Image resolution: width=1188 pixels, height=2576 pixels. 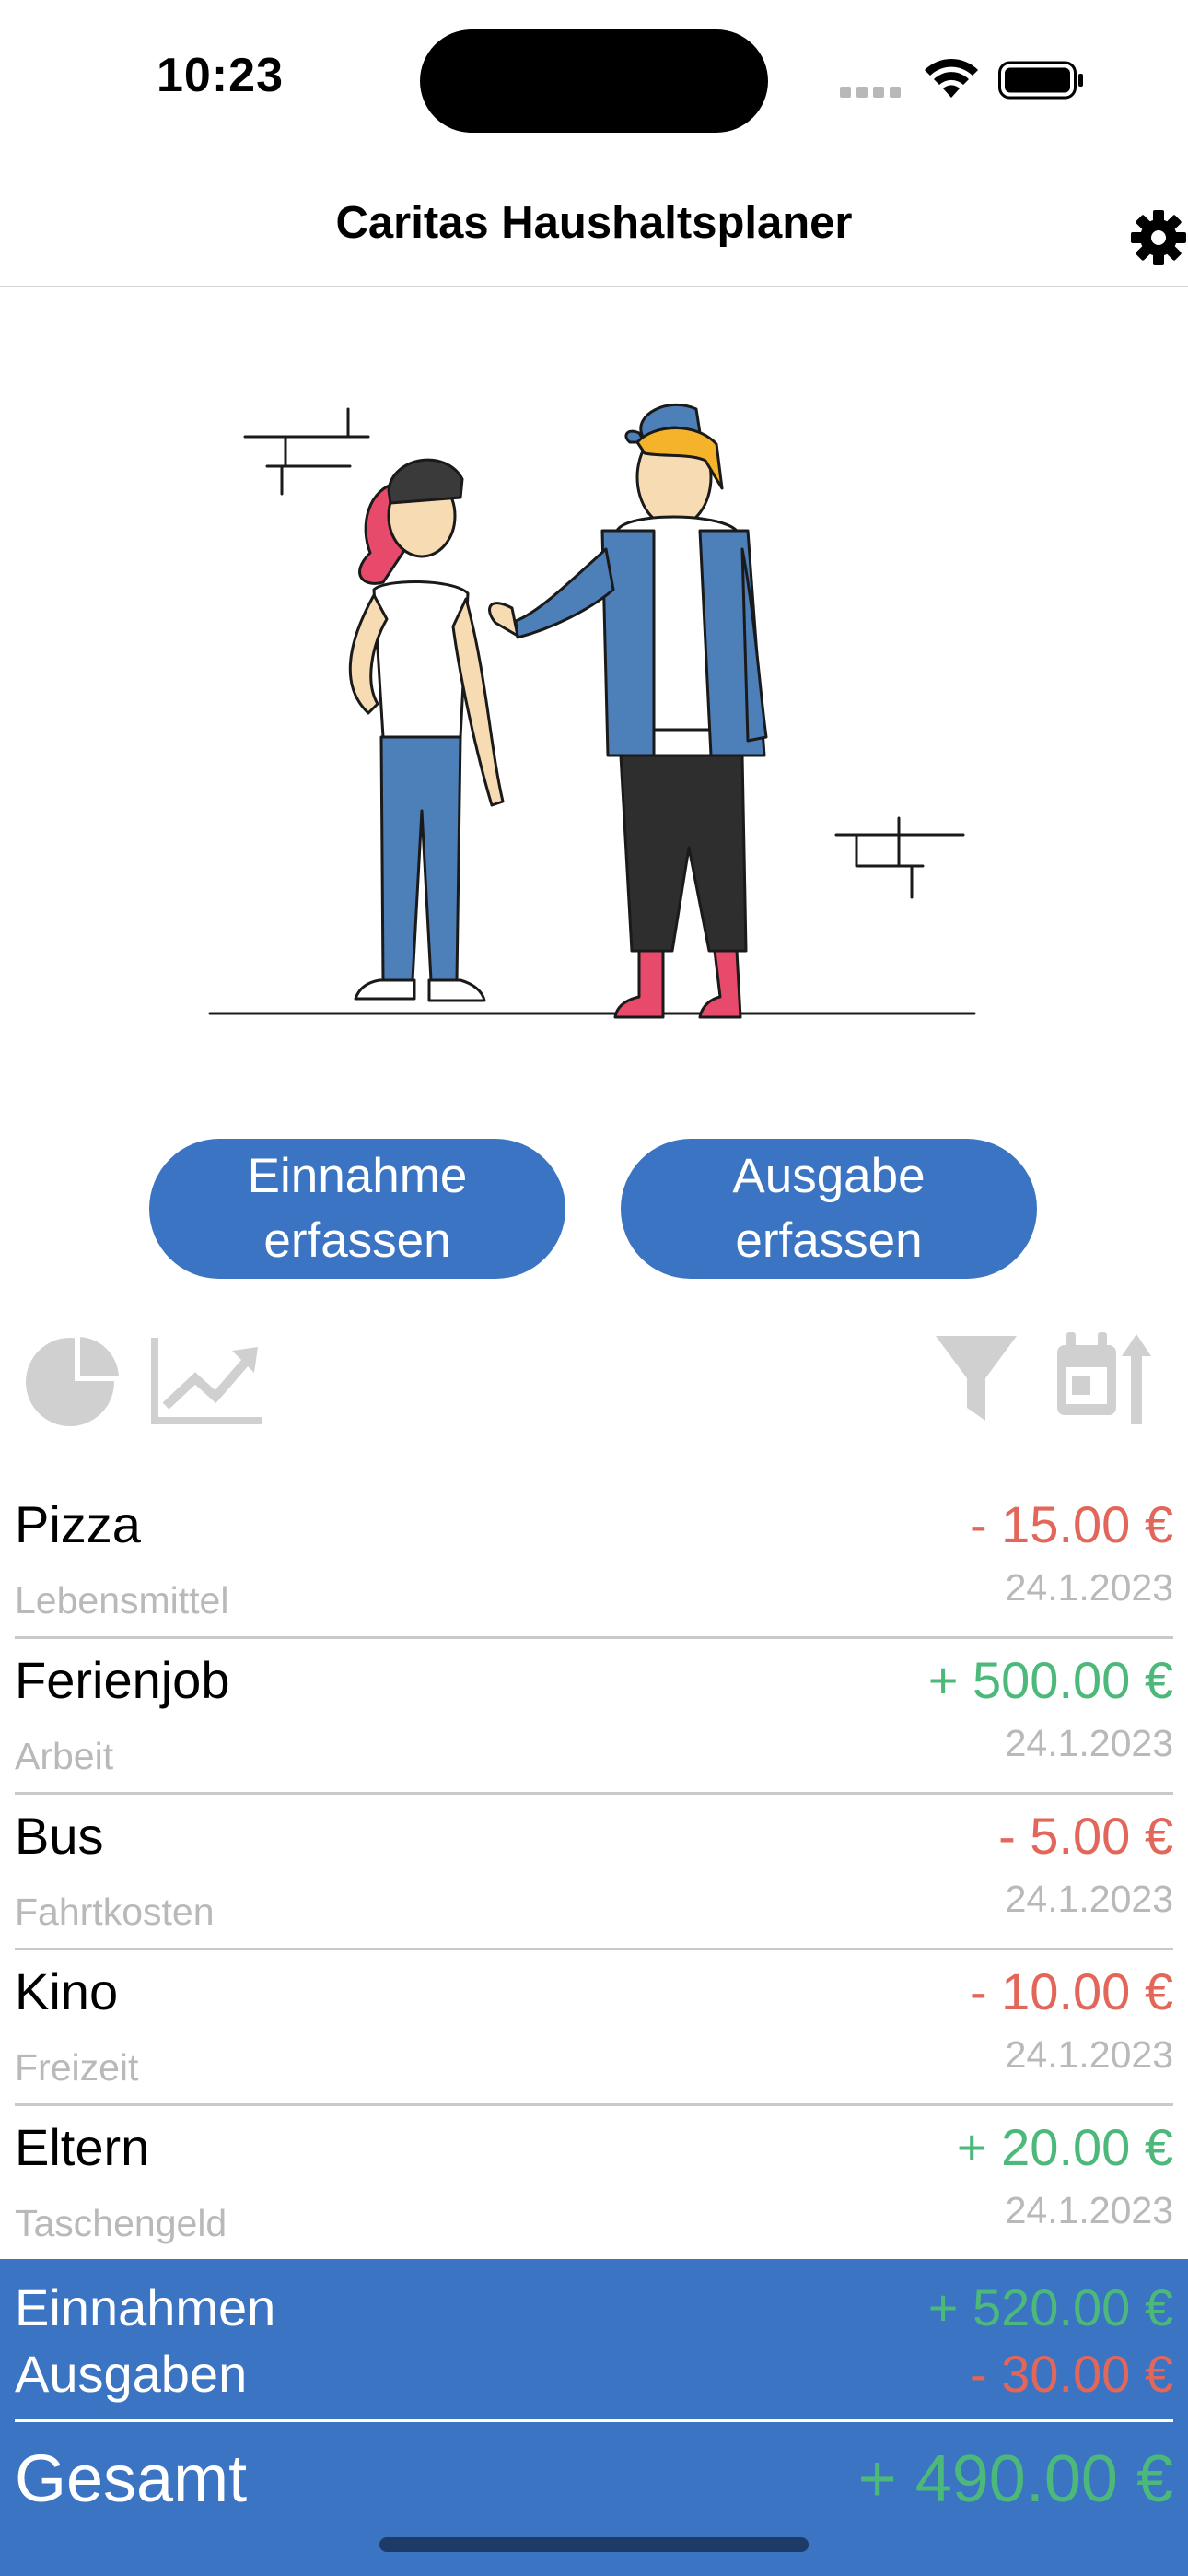 What do you see at coordinates (122, 1600) in the screenshot?
I see `transaction-category: Lebensmittel` at bounding box center [122, 1600].